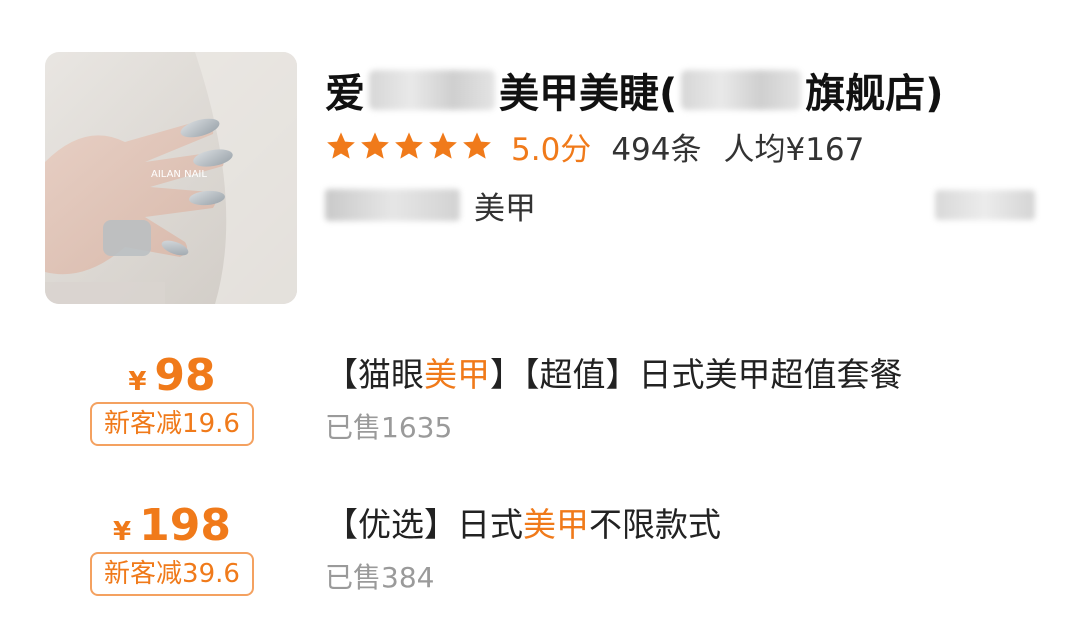 This screenshot has height=622, width=1080. What do you see at coordinates (172, 574) in the screenshot?
I see `new-customer-discount-badge: 新客减39.6` at bounding box center [172, 574].